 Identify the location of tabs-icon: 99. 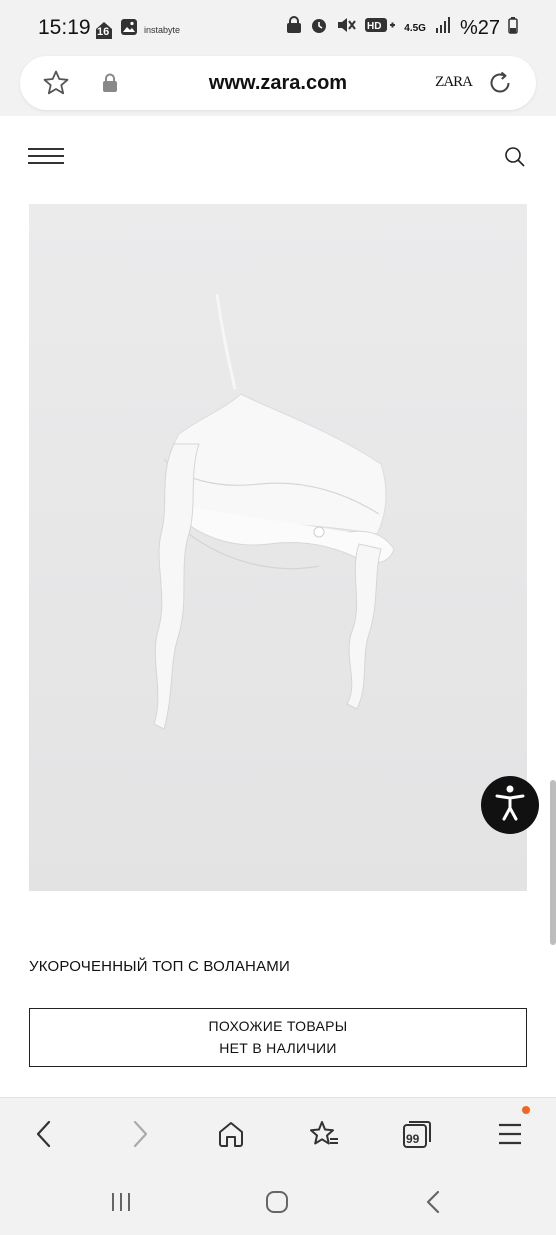
(417, 1134).